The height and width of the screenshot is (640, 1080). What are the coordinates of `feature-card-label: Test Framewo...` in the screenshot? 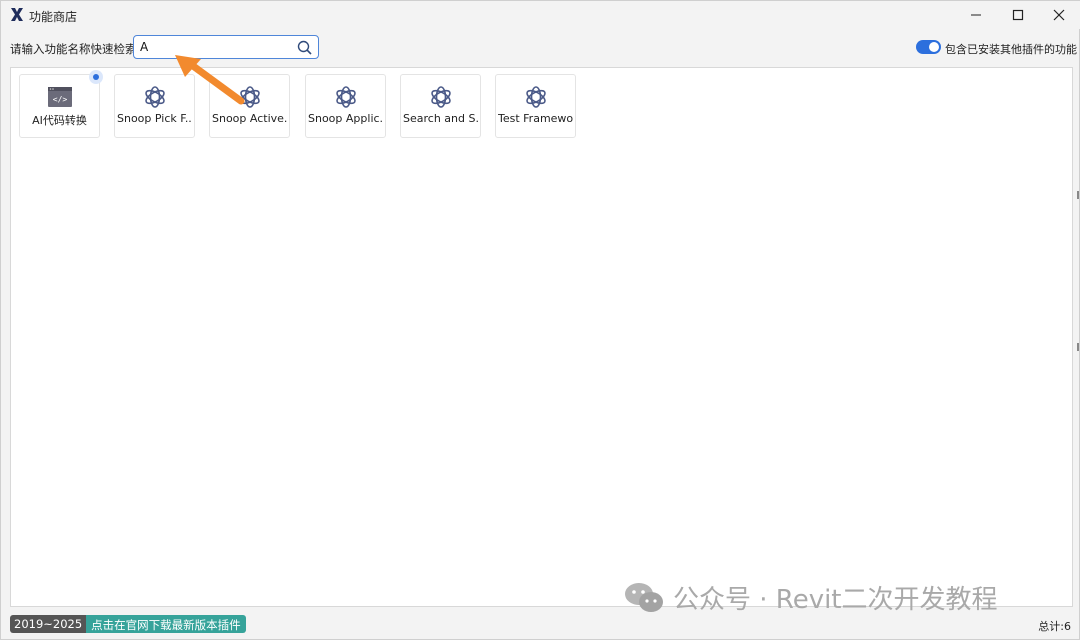 It's located at (535, 118).